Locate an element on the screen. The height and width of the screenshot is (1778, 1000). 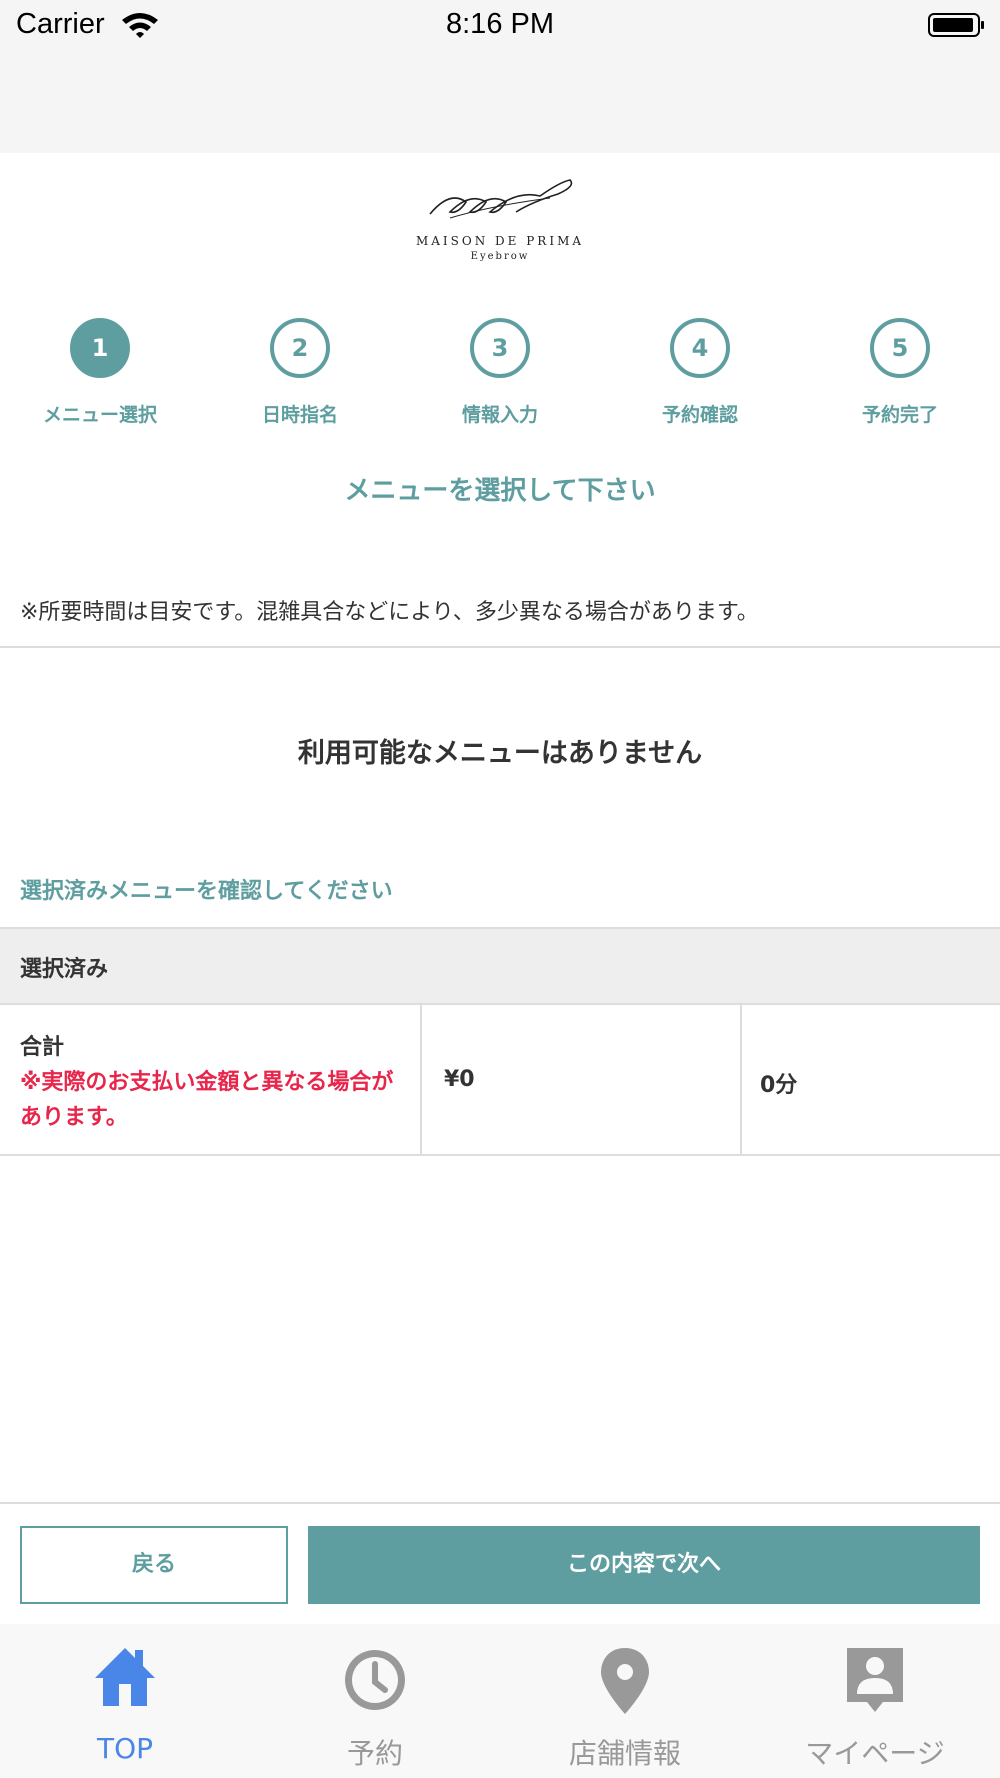
total-price-cell: ¥0 is located at coordinates (582, 1079).